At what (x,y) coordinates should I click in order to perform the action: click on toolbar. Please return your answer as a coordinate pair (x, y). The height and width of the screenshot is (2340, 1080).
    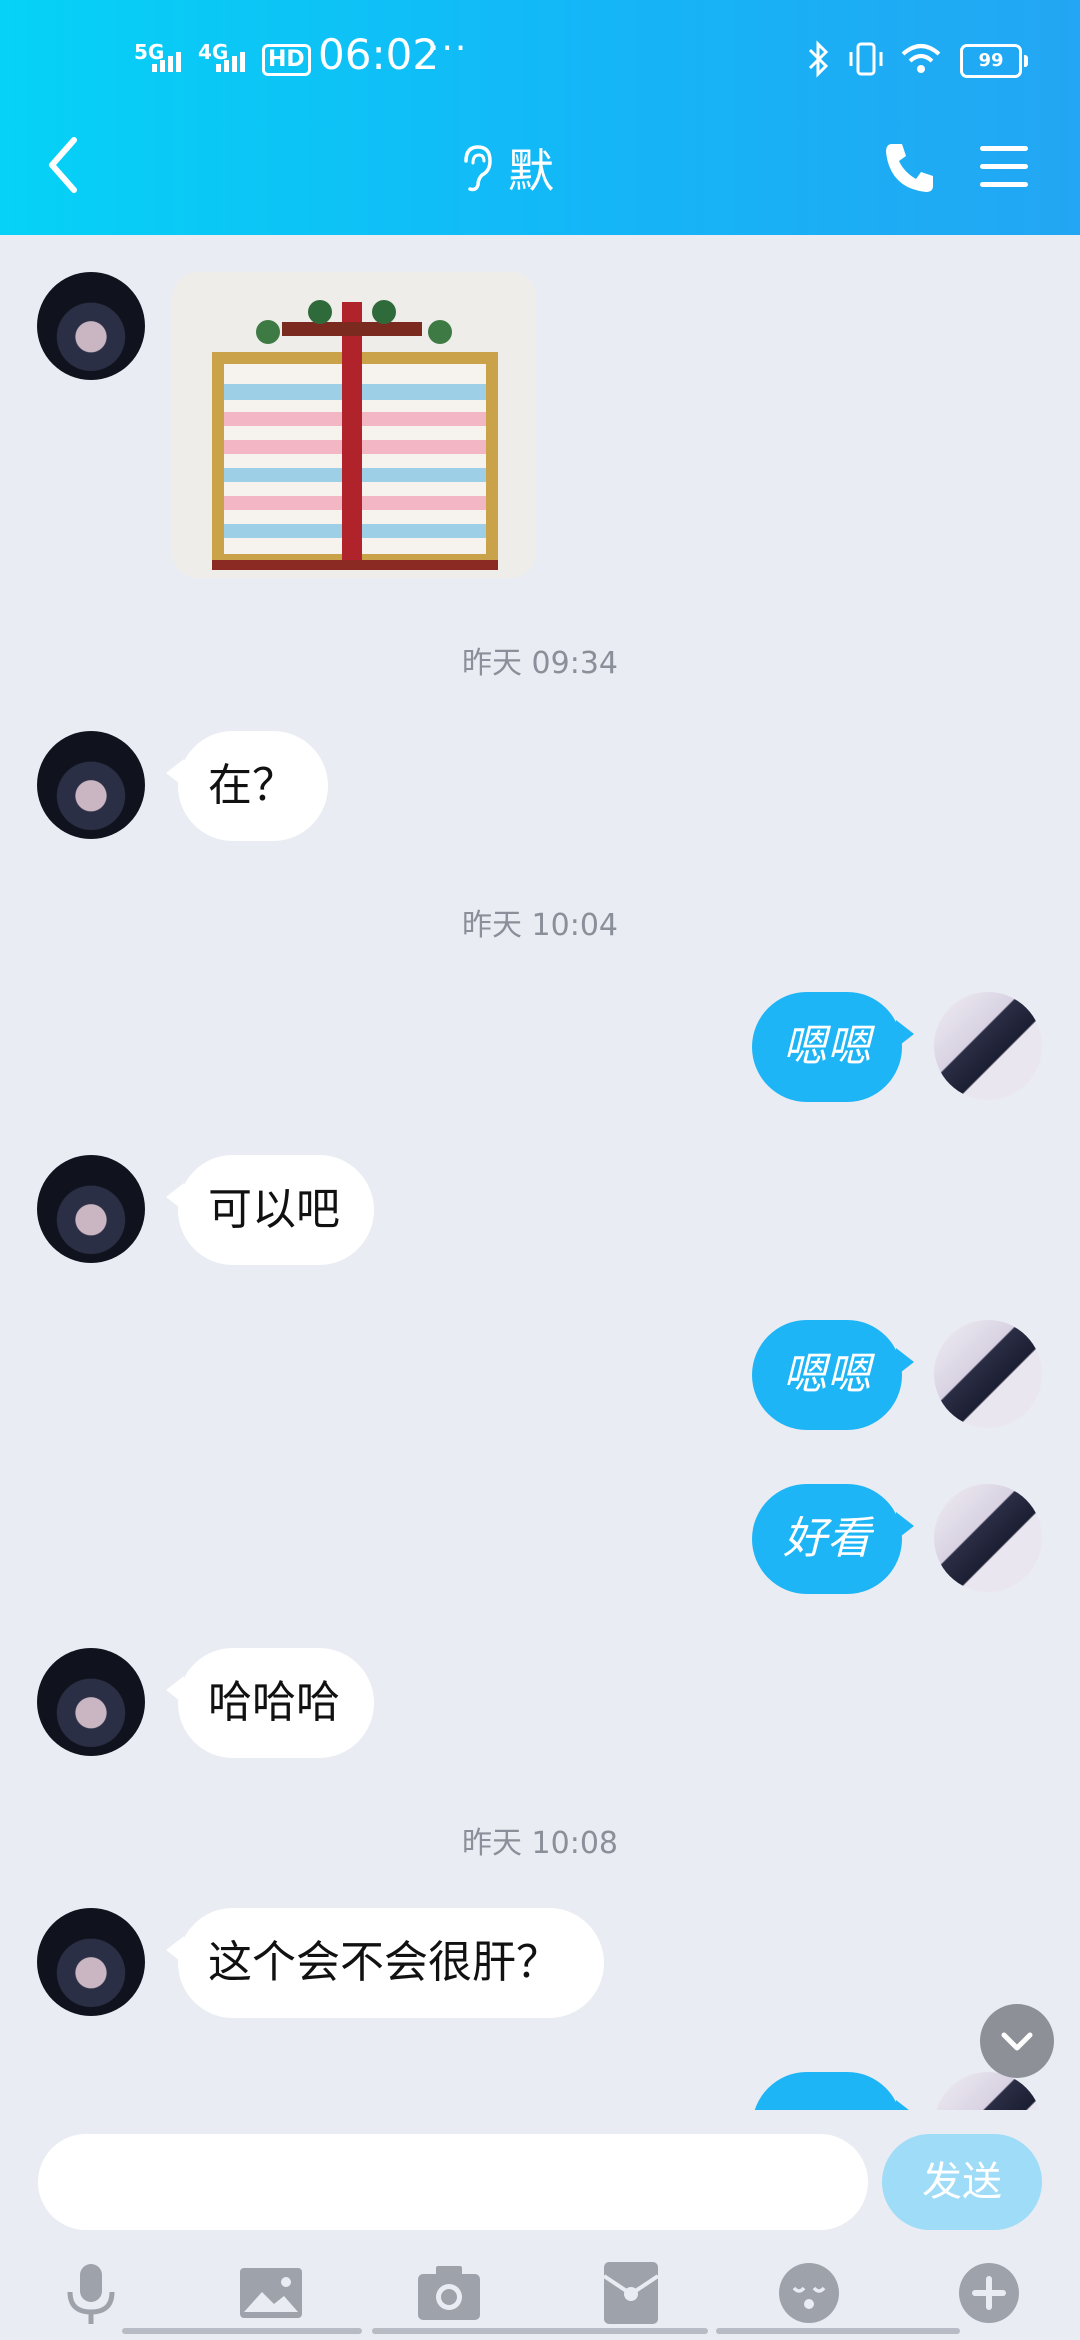
    Looking at the image, I should click on (540, 2295).